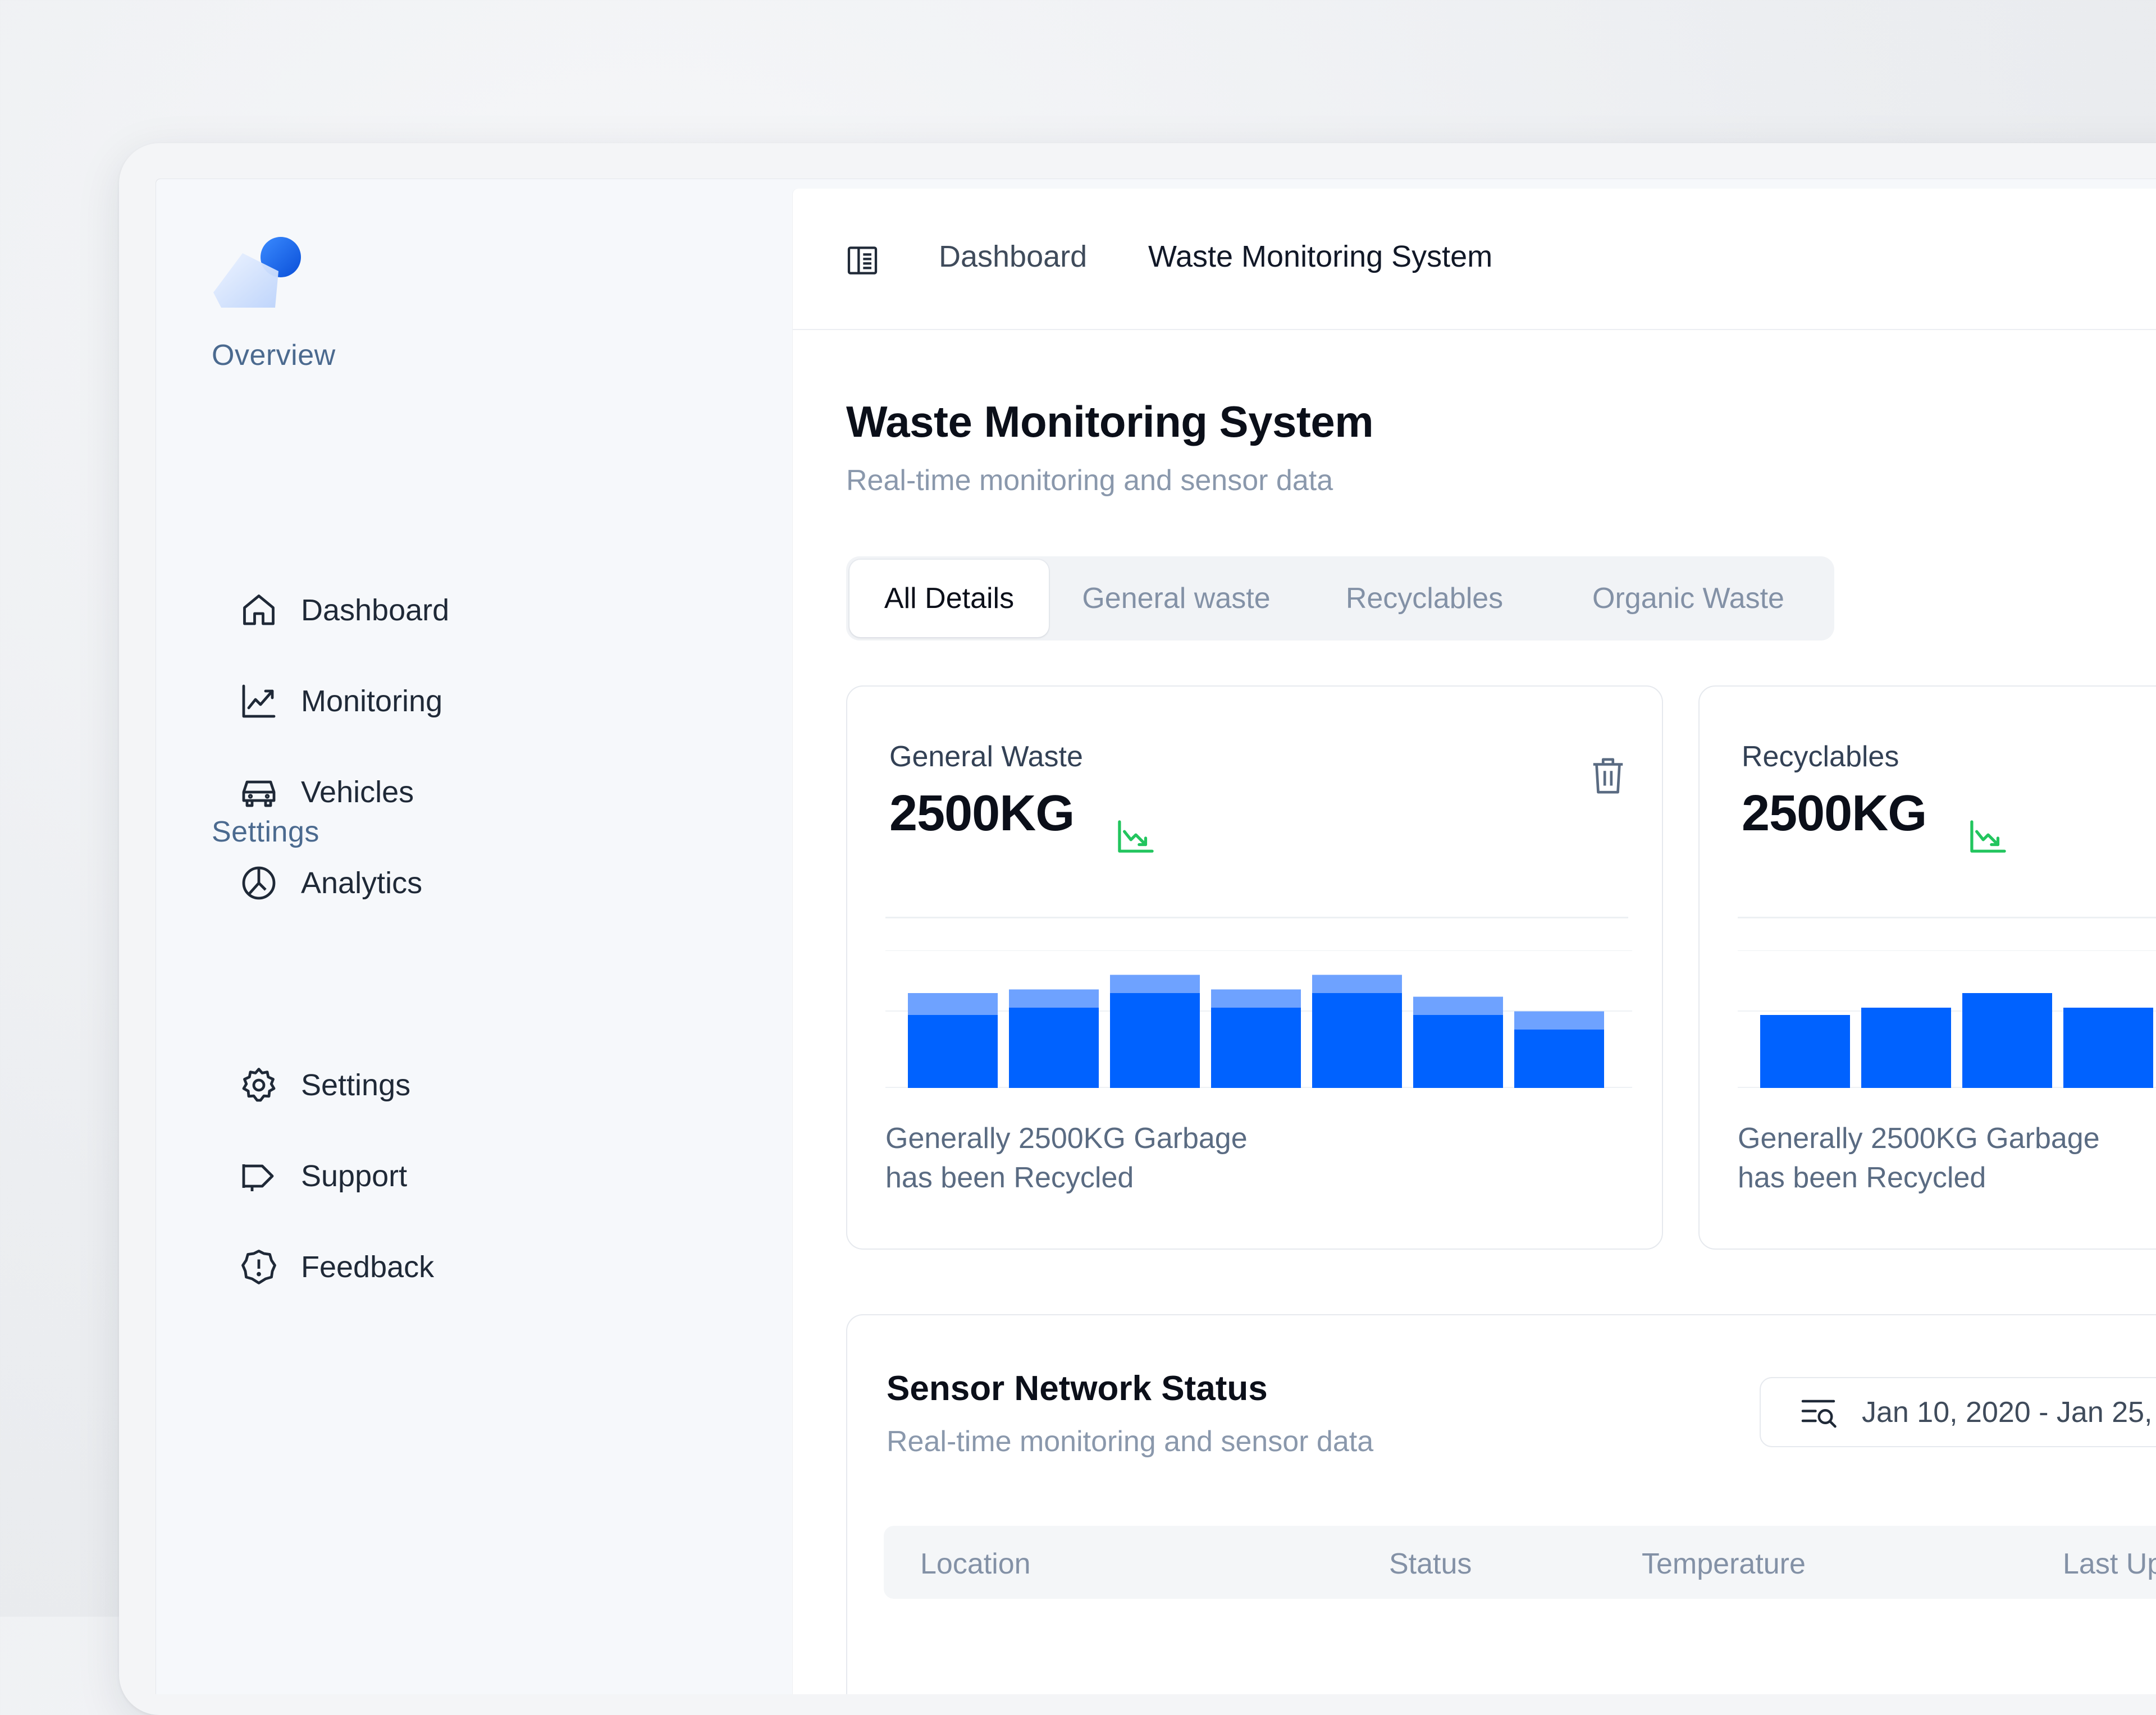 The height and width of the screenshot is (1715, 2156). Describe the element at coordinates (259, 792) in the screenshot. I see `car-icon` at that location.